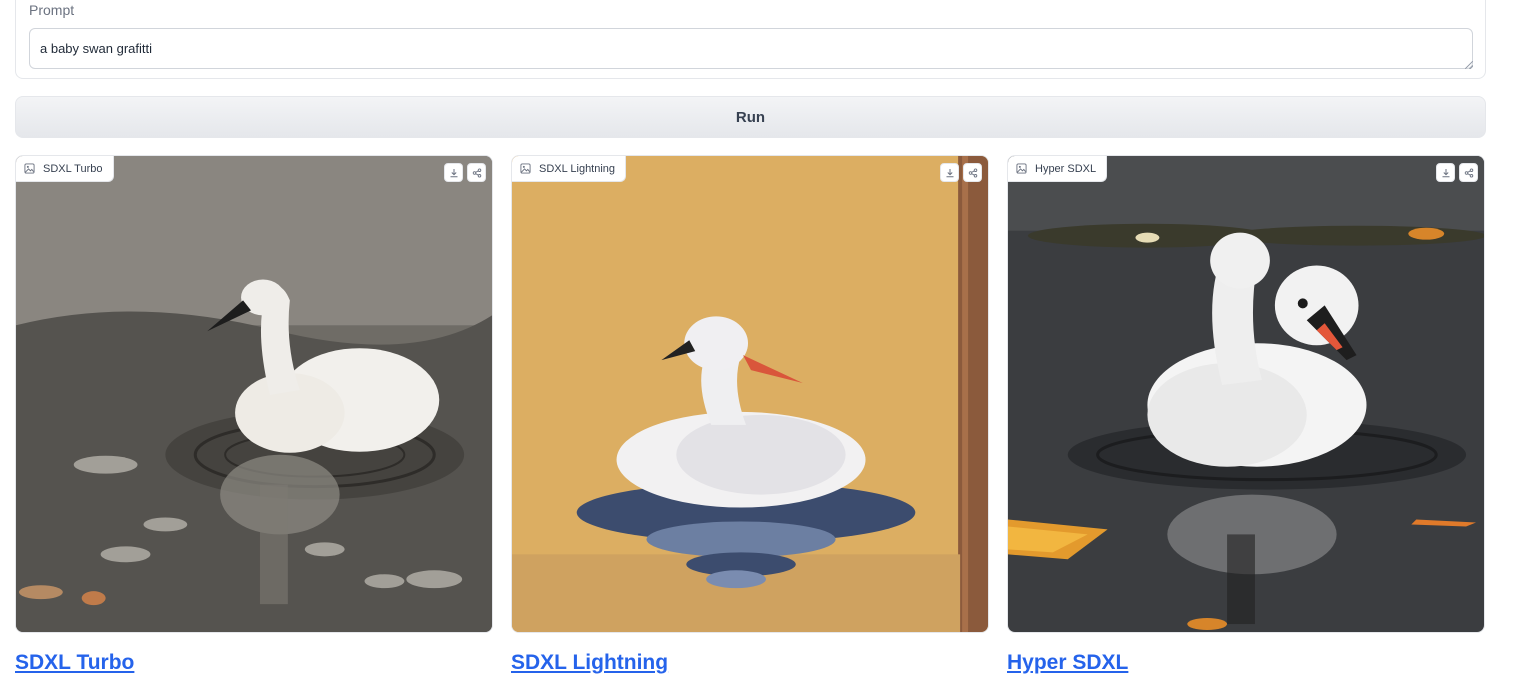  Describe the element at coordinates (750, 117) in the screenshot. I see `run-button: Run` at that location.